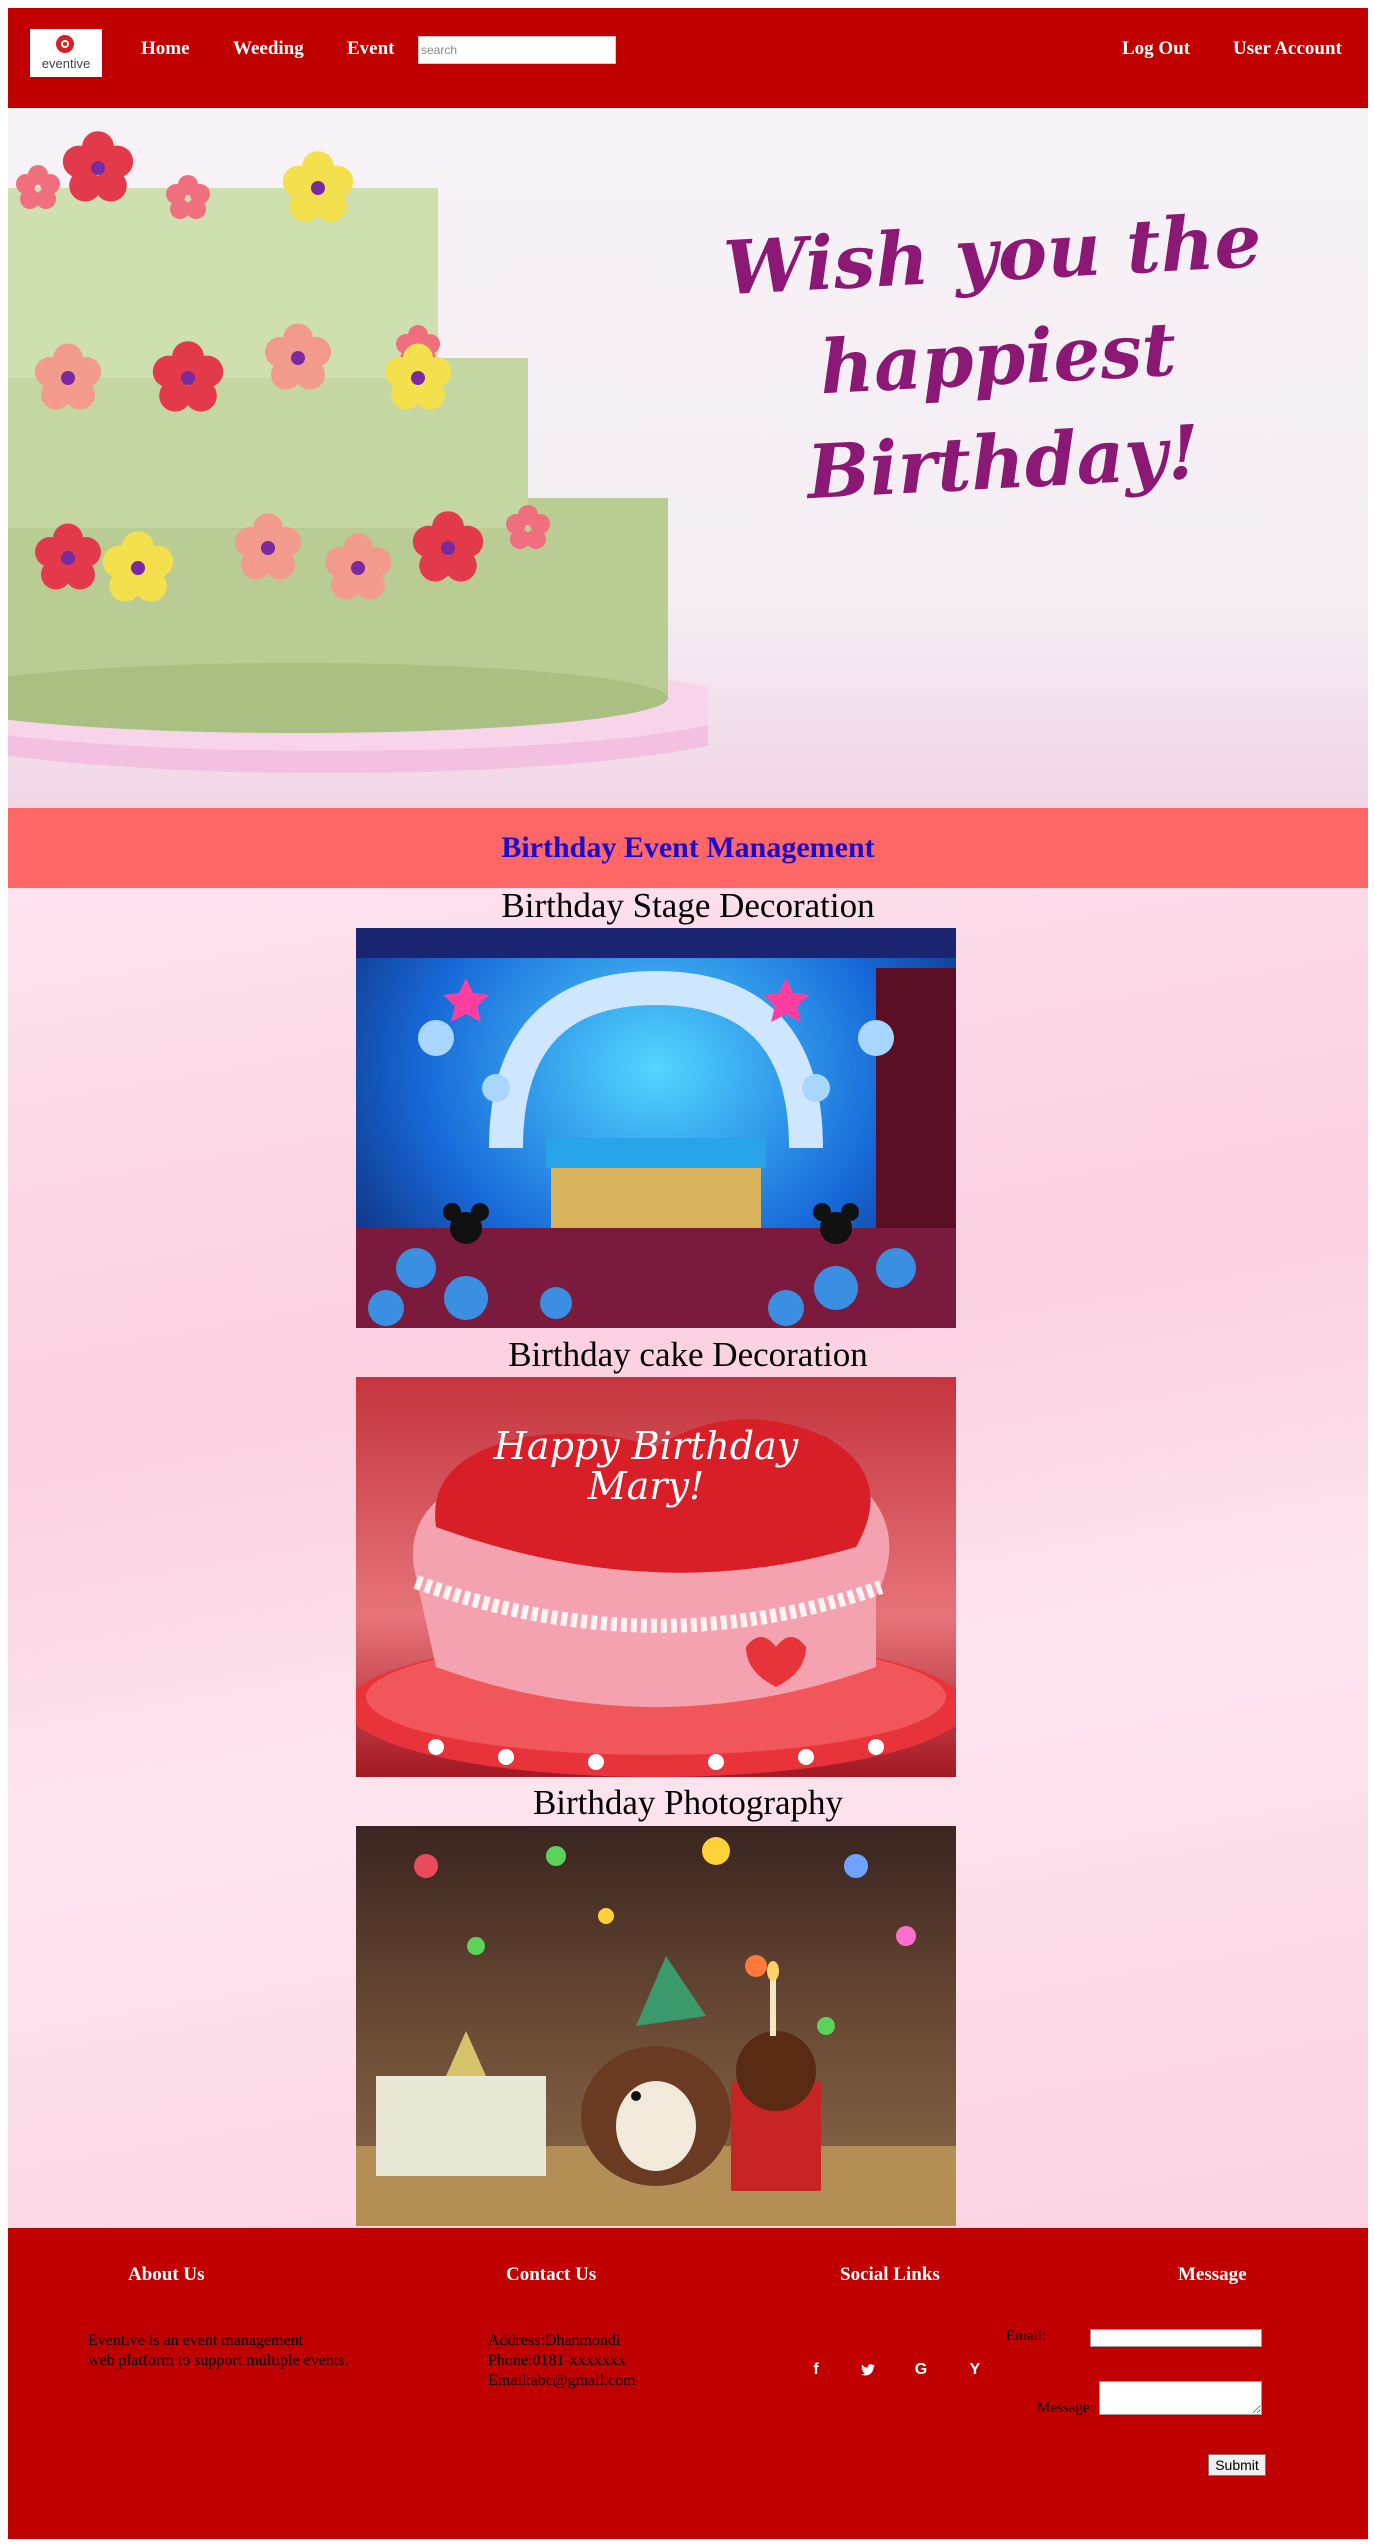 This screenshot has width=1374, height=2547. What do you see at coordinates (645, 1486) in the screenshot?
I see `svg-text: Mary!` at bounding box center [645, 1486].